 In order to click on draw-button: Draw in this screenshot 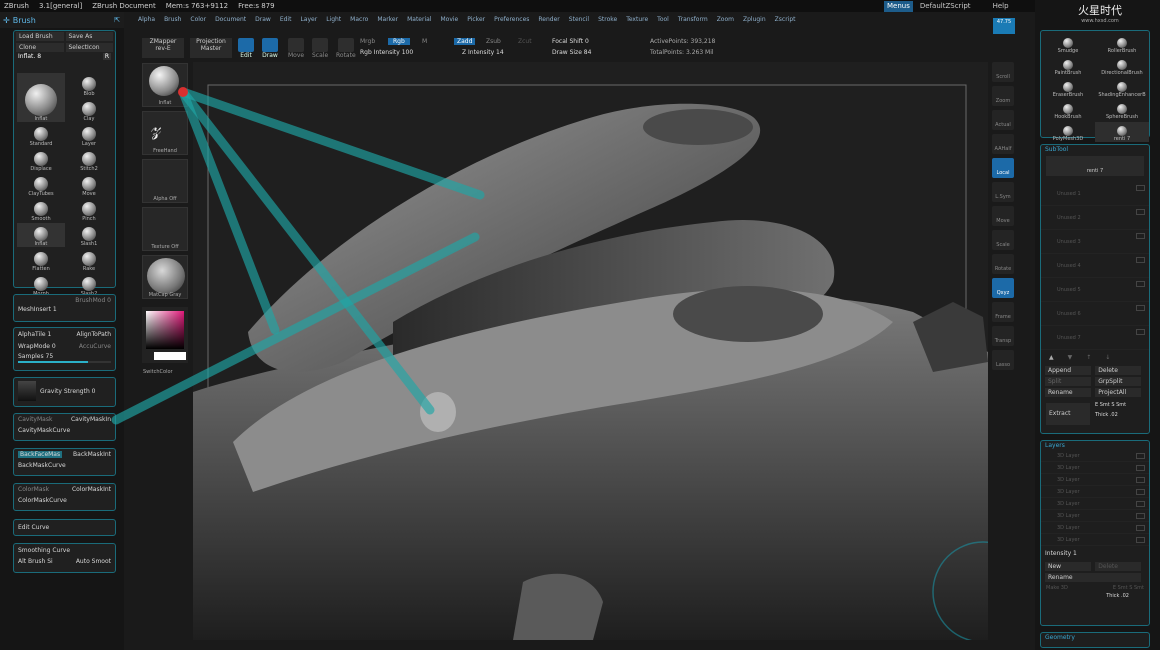, I will do `click(270, 48)`.